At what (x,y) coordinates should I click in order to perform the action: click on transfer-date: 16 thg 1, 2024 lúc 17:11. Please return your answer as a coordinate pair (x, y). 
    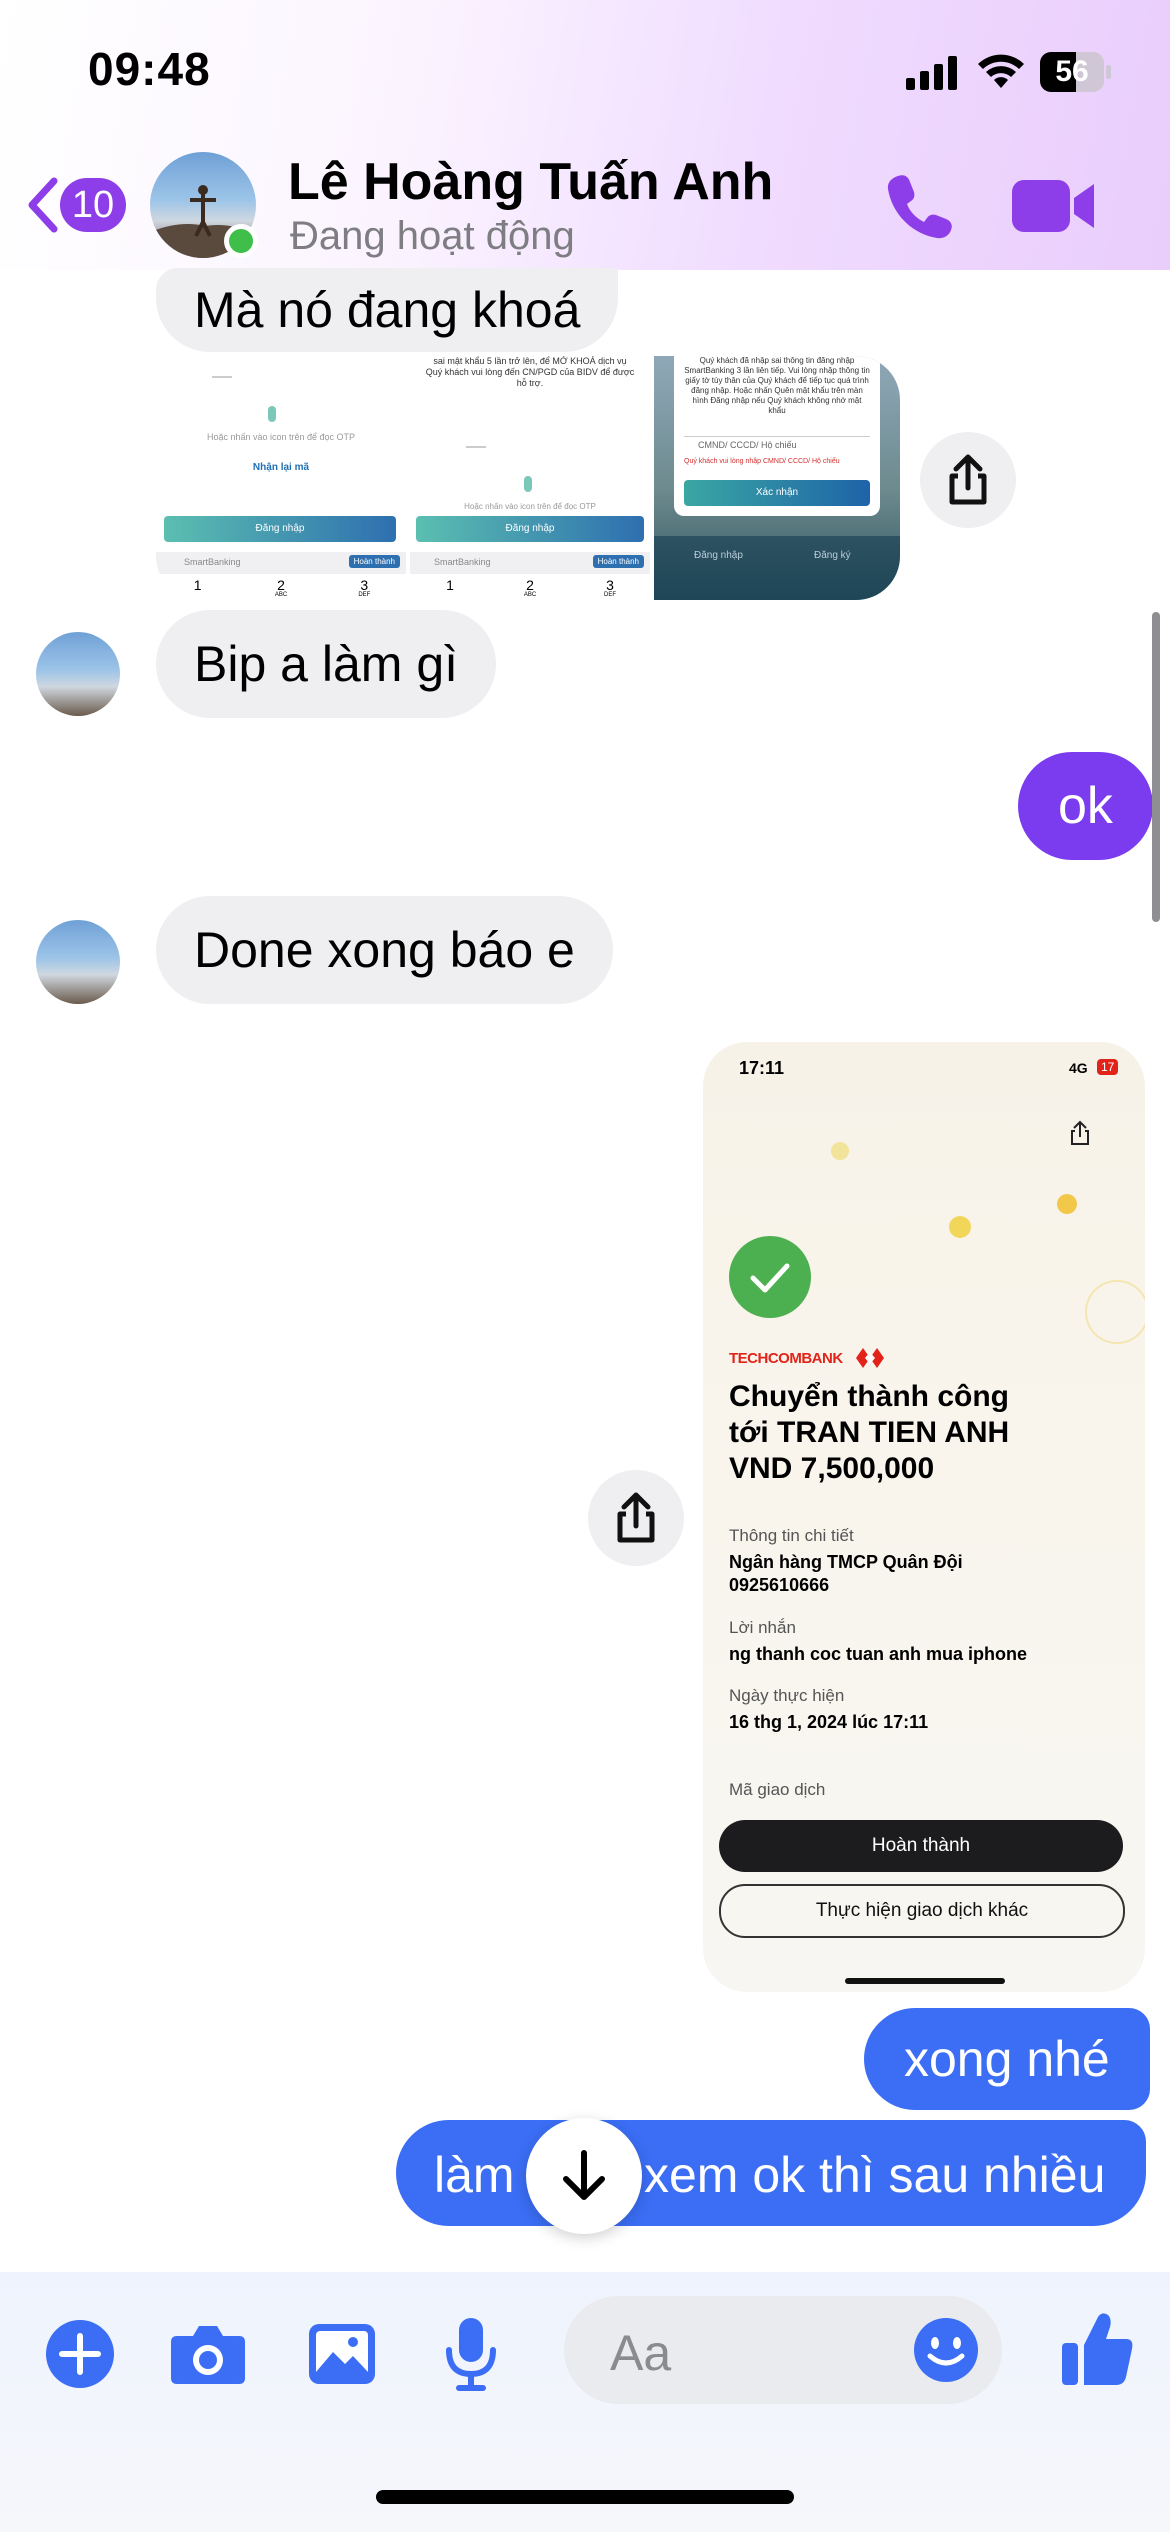
    Looking at the image, I should click on (829, 1722).